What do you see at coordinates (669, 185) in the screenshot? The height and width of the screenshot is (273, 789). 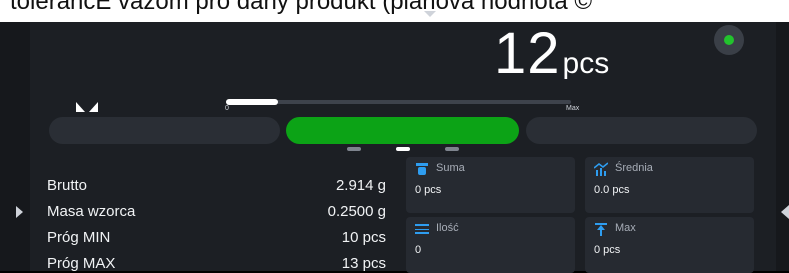 I see `tile-average: Średnia 0.0 pcs` at bounding box center [669, 185].